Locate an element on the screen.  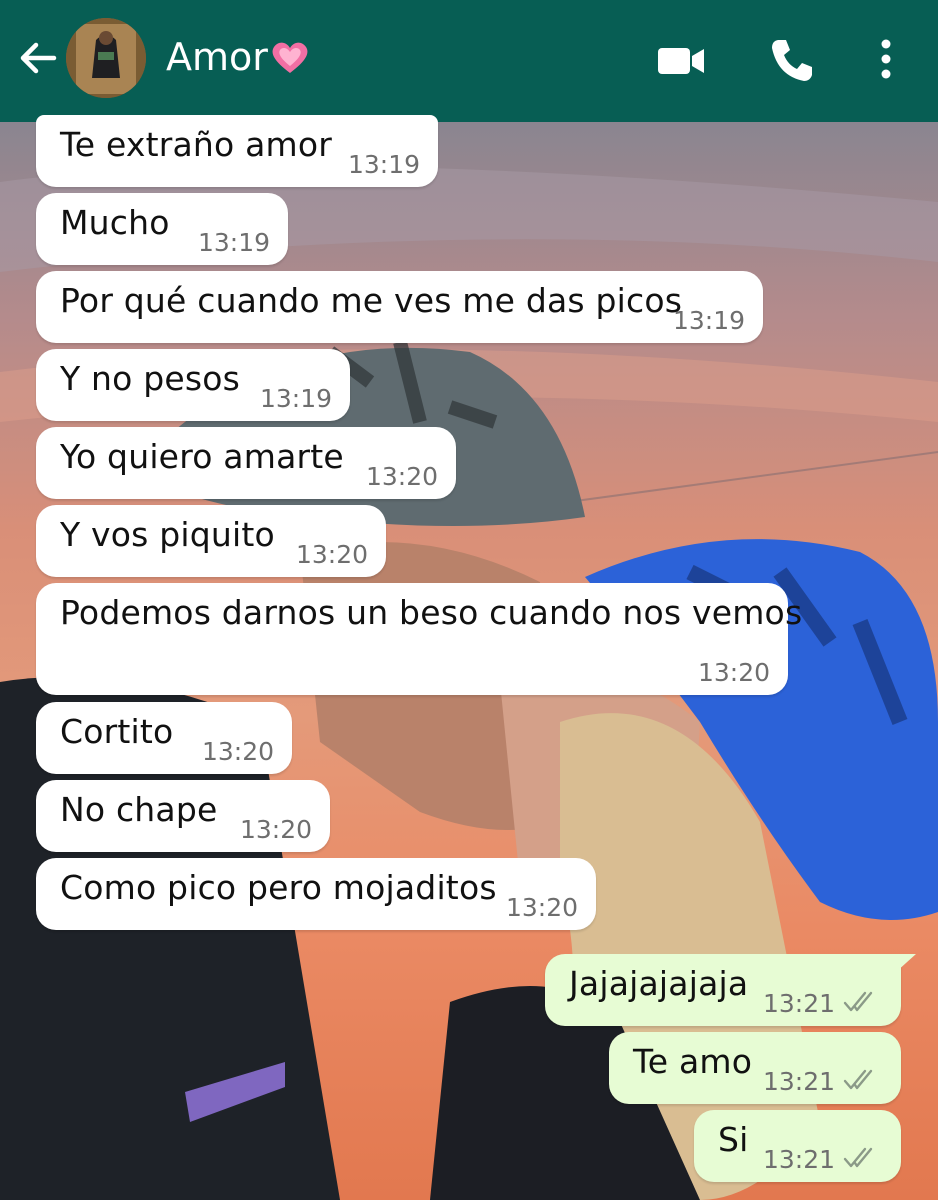
message-text: Y no pesos is located at coordinates (150, 378).